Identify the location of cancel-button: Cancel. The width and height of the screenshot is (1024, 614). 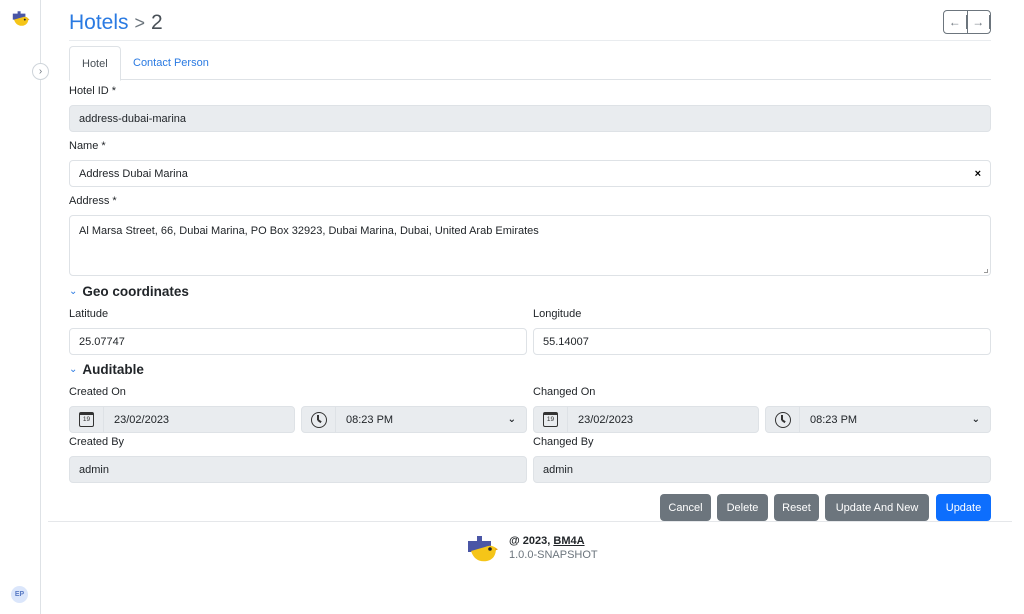
(685, 507).